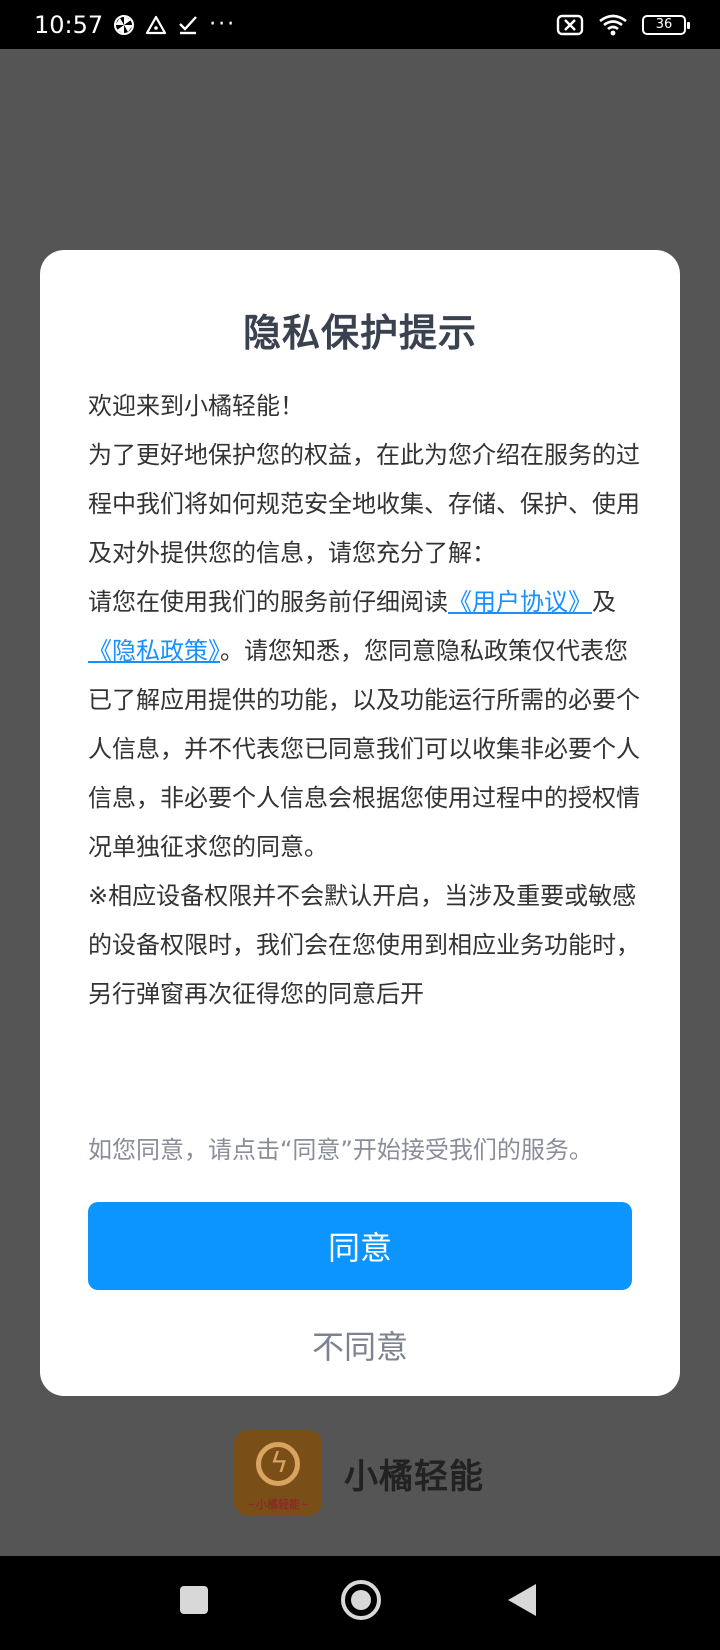 This screenshot has width=720, height=1650. What do you see at coordinates (196, 406) in the screenshot?
I see `welcome-text: 欢迎来到小橘轻能！` at bounding box center [196, 406].